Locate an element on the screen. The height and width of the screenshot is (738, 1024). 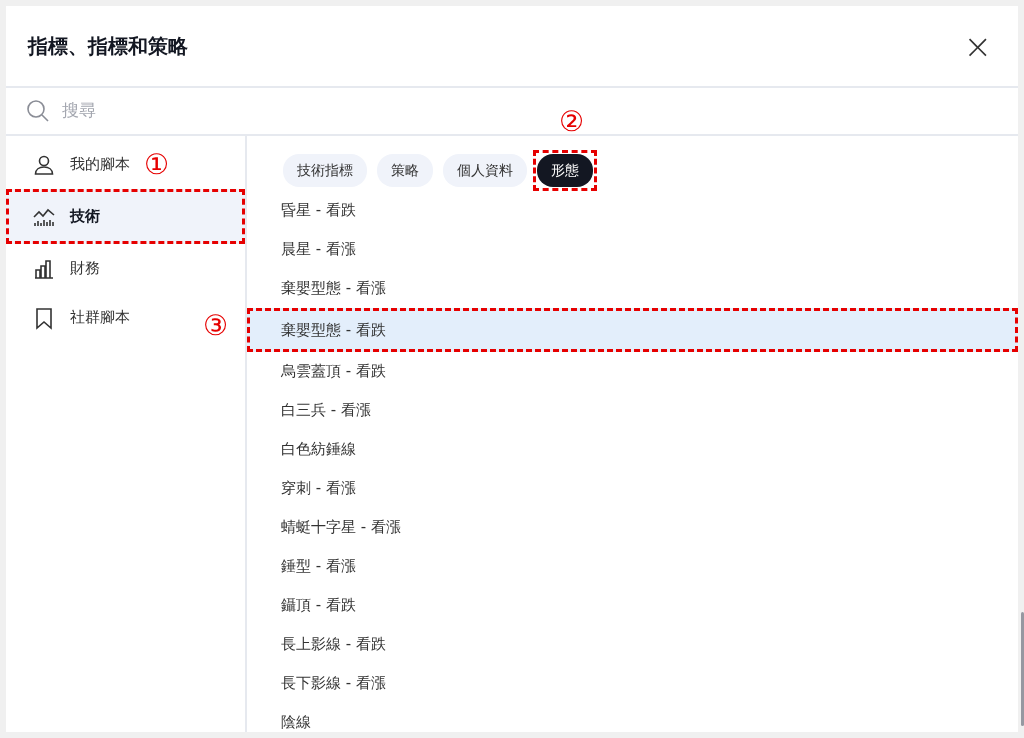
pattern-item: 長上影線 - 看跌 is located at coordinates (632, 644).